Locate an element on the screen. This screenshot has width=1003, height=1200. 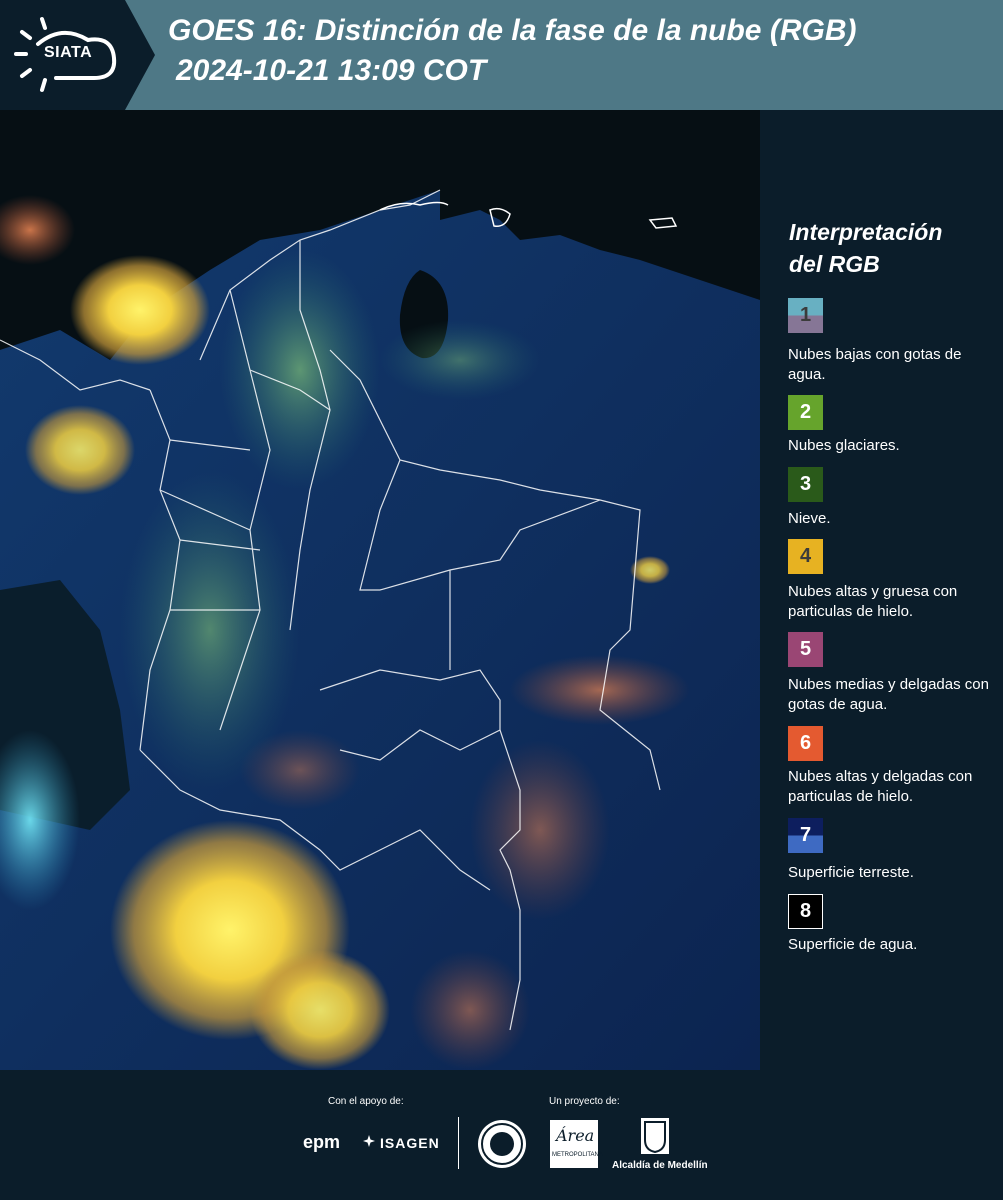
legend-number-7: 7 is located at coordinates (805, 835).